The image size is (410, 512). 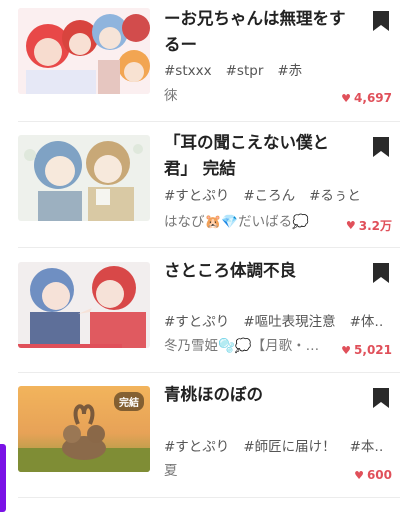 I want to click on story-title: ーお兄ちゃんは無理をするー, so click(x=262, y=32).